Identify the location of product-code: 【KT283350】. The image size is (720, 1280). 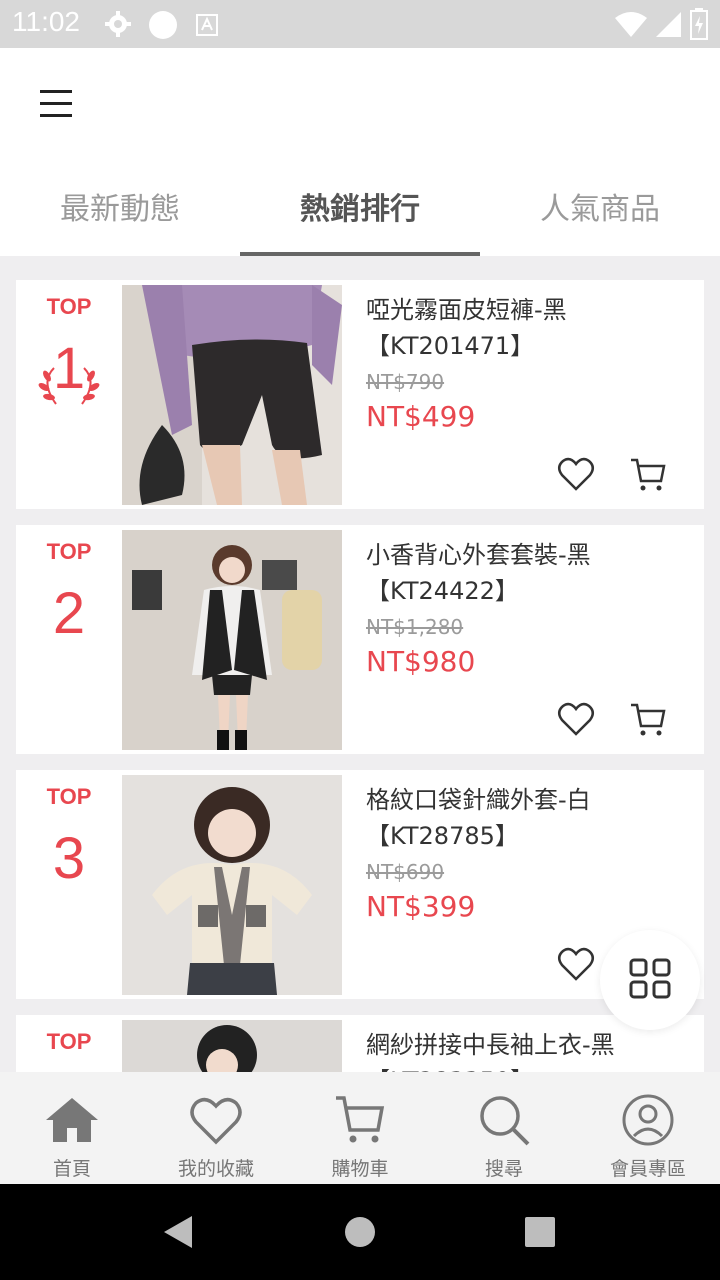
(450, 1066).